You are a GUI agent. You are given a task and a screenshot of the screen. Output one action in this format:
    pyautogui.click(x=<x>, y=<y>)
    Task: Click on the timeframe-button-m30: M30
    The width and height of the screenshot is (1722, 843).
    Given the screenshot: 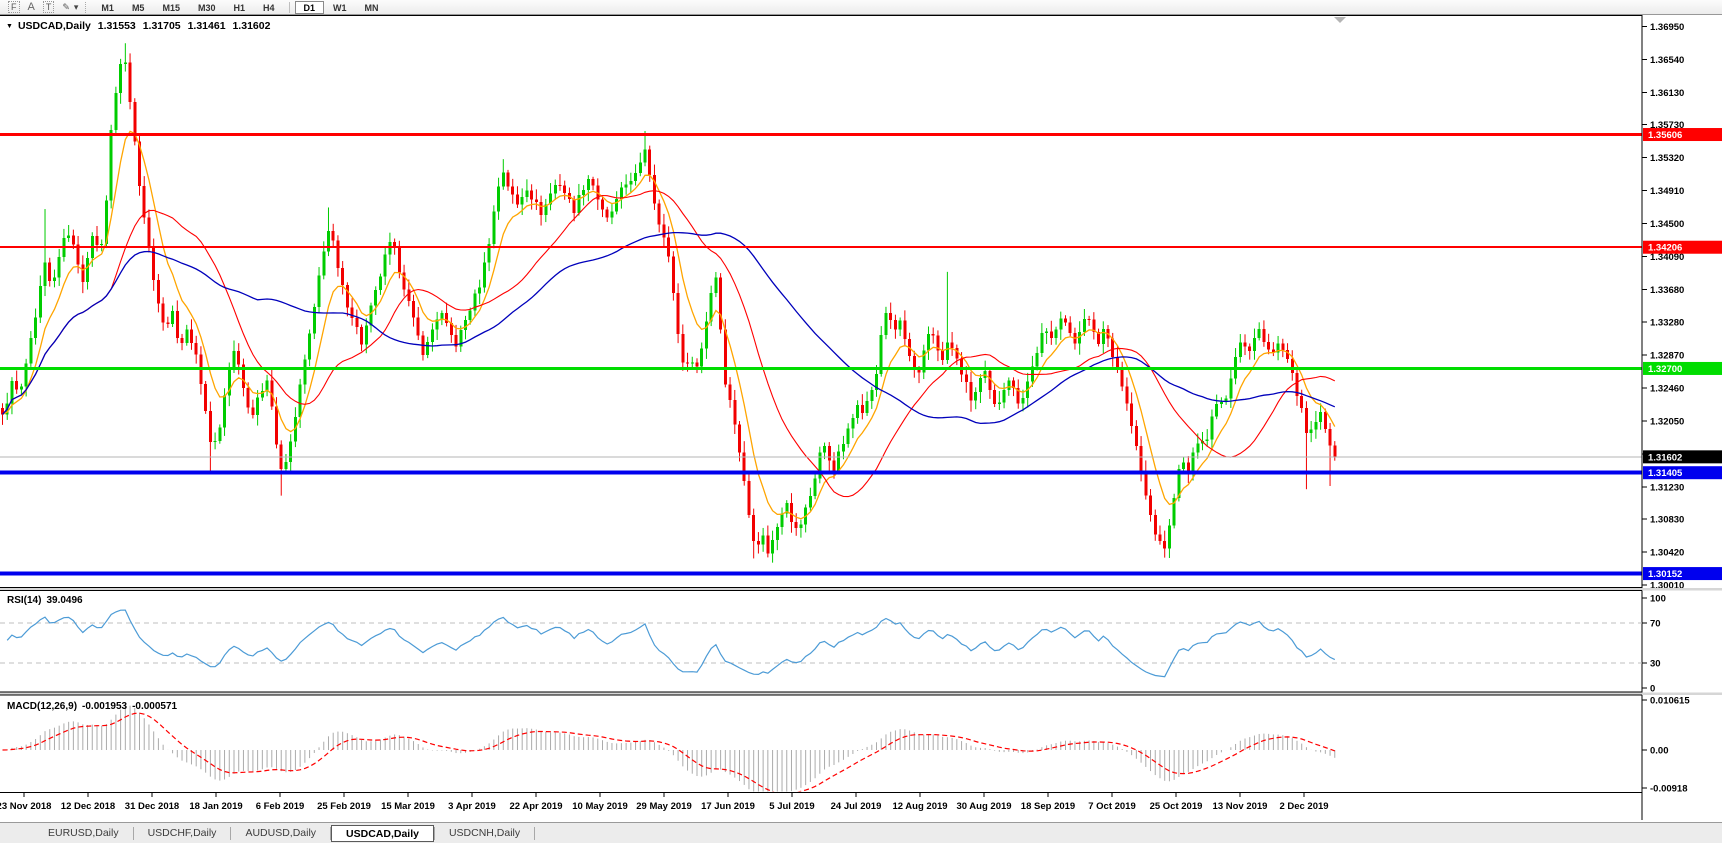 What is the action you would take?
    pyautogui.click(x=207, y=7)
    